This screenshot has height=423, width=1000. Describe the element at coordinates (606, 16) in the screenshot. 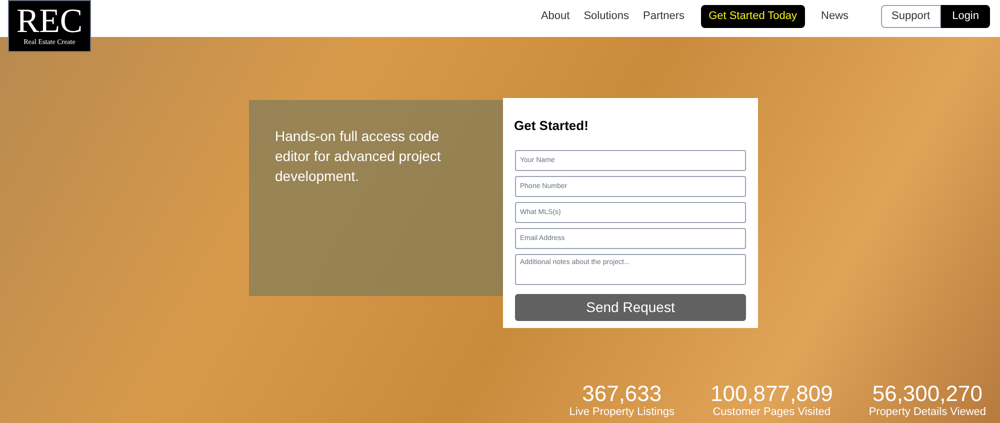

I see `nav-link: Solutions` at that location.